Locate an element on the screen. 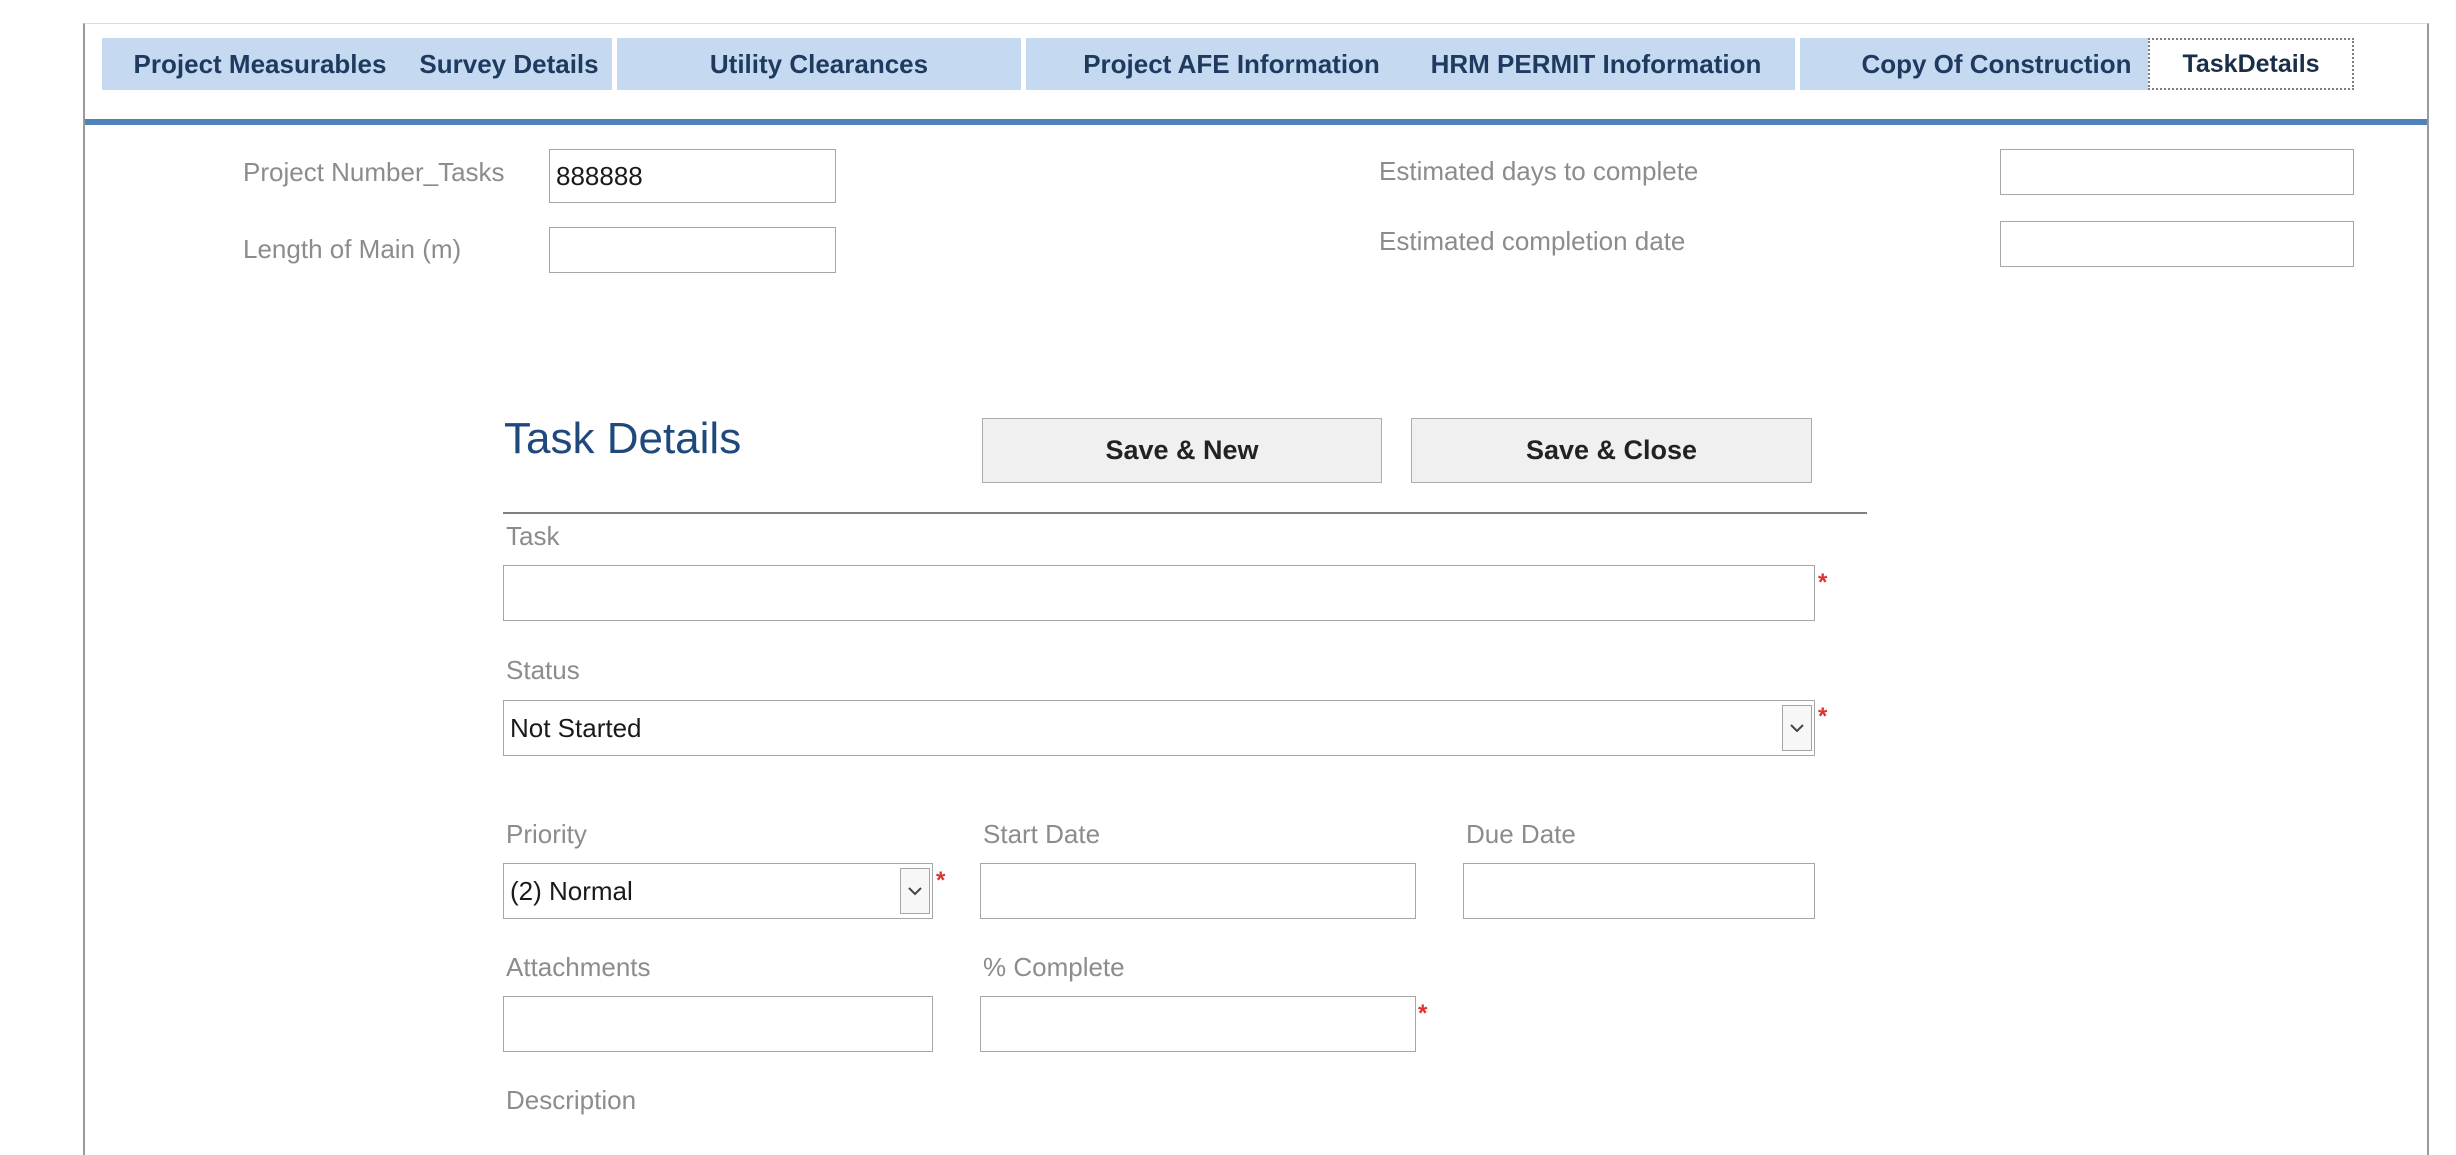  task-required-marker: * is located at coordinates (1823, 582).